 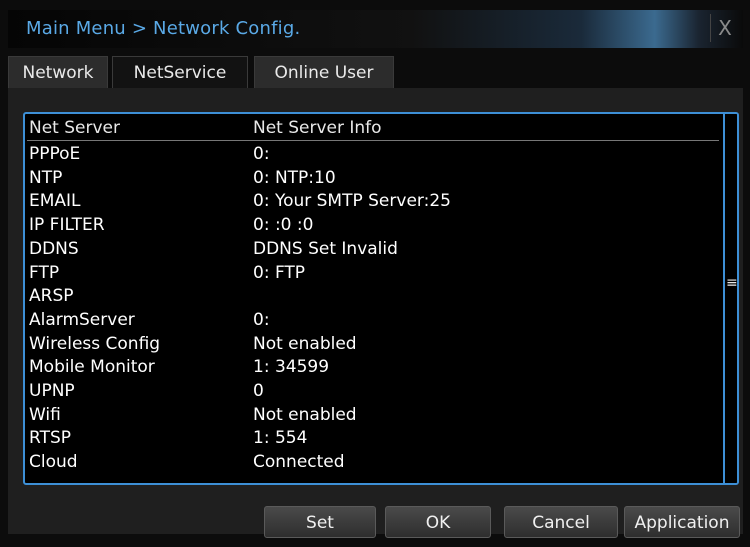 What do you see at coordinates (325, 248) in the screenshot?
I see `net-server-info: DDNS Set Invalid` at bounding box center [325, 248].